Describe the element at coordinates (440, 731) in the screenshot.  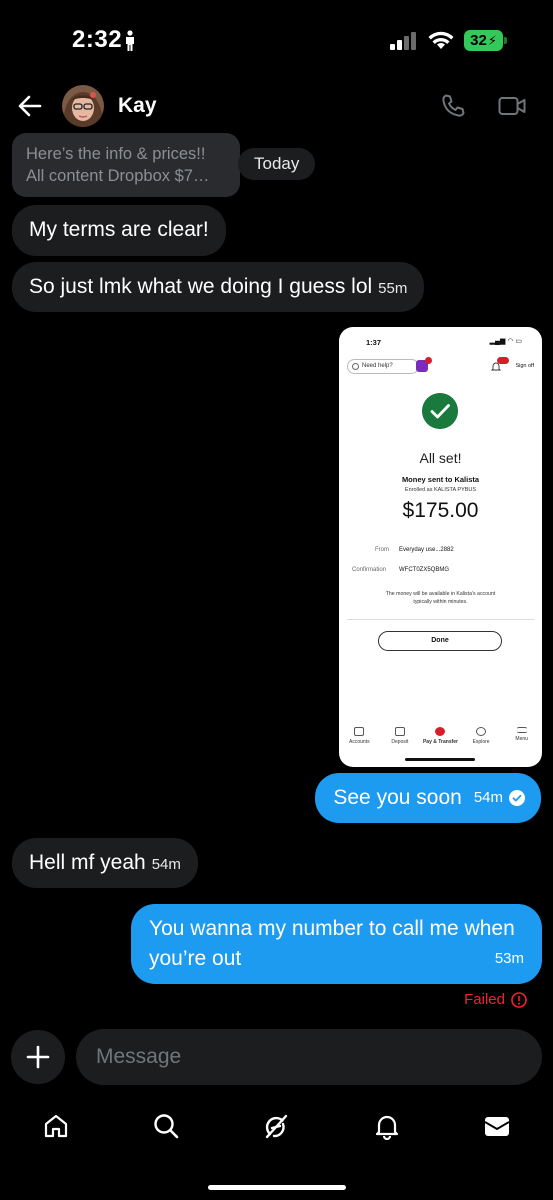
I see `pay-transfer-icon` at that location.